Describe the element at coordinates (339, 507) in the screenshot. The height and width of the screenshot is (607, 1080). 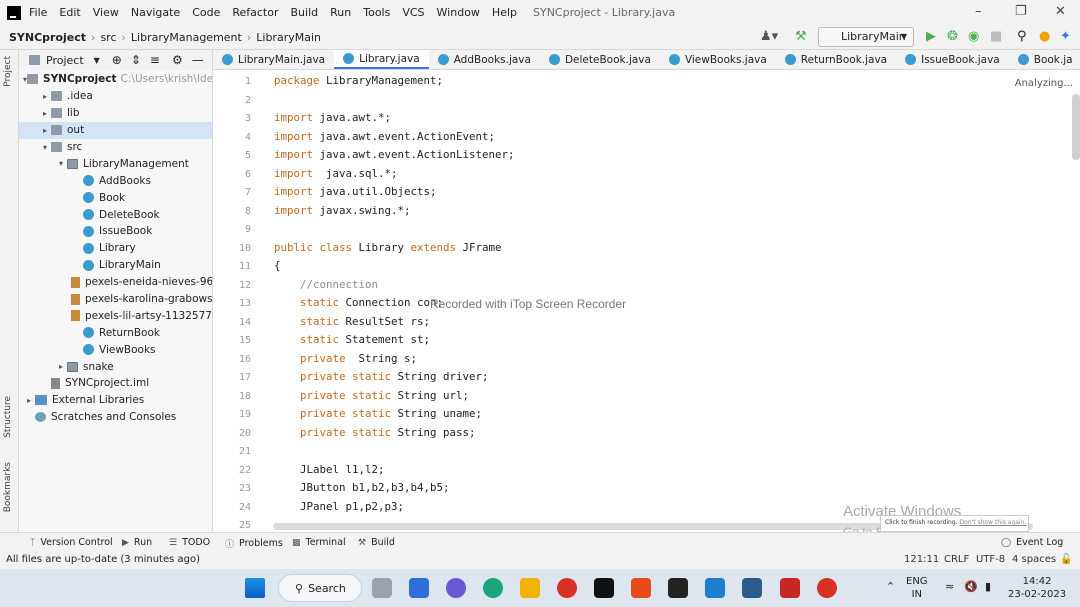
I see `code-line: JPanel p1,p2,p3;` at that location.